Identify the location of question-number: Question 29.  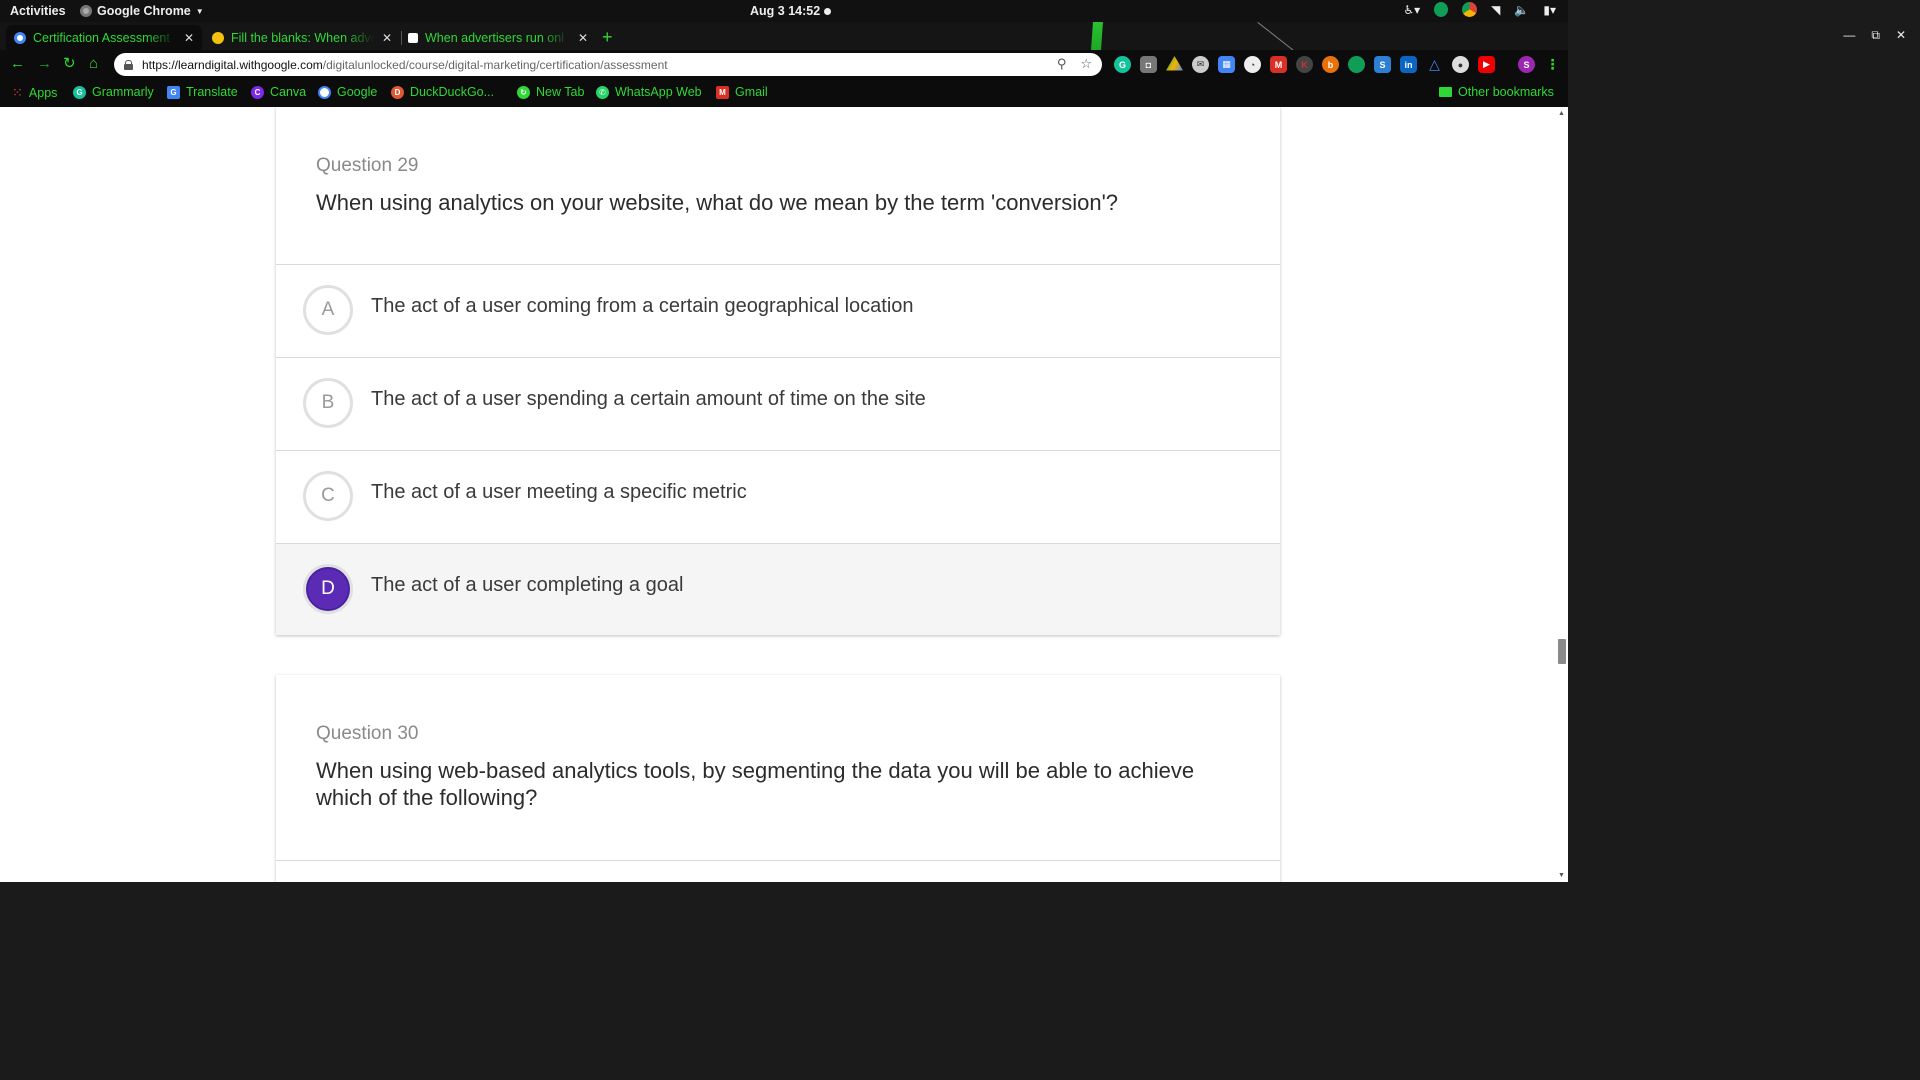
(367, 165).